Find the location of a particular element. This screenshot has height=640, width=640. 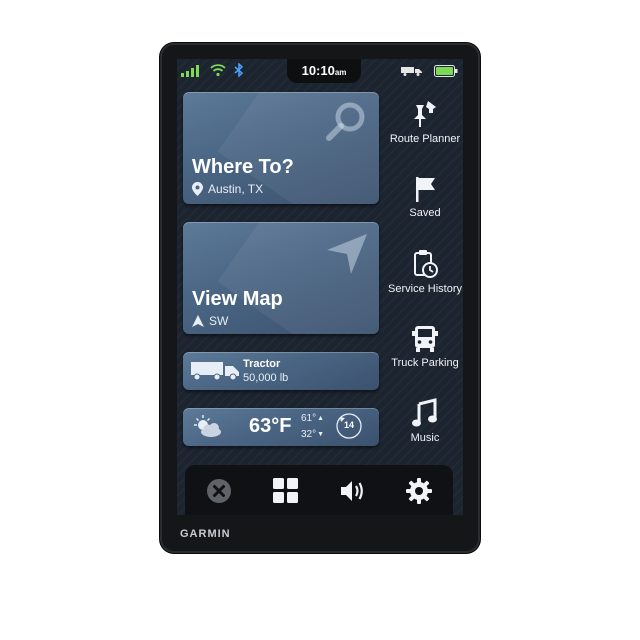

gear-icon is located at coordinates (419, 491).